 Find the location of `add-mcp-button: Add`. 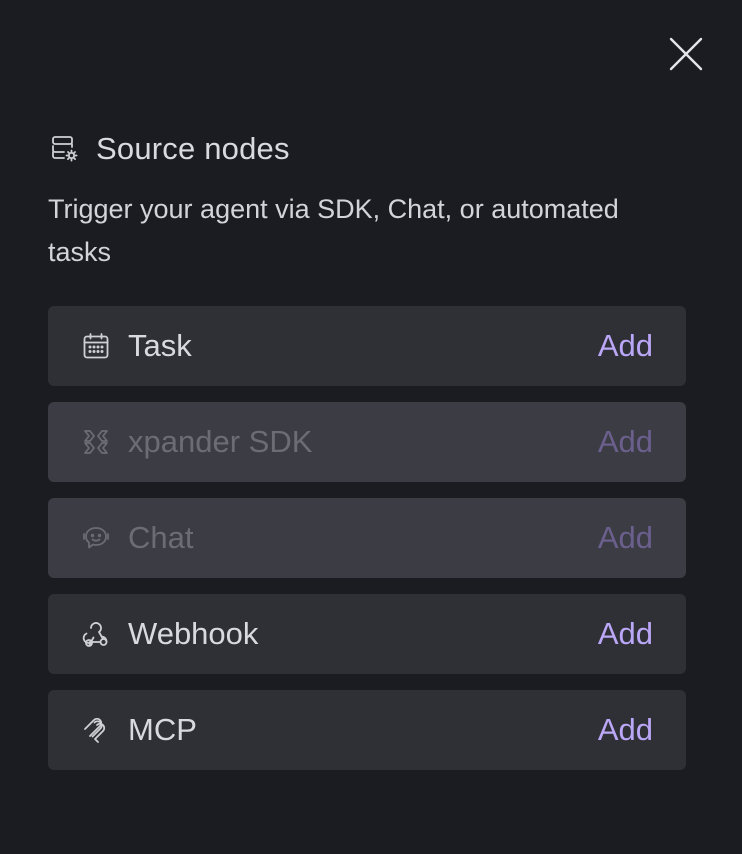

add-mcp-button: Add is located at coordinates (625, 730).